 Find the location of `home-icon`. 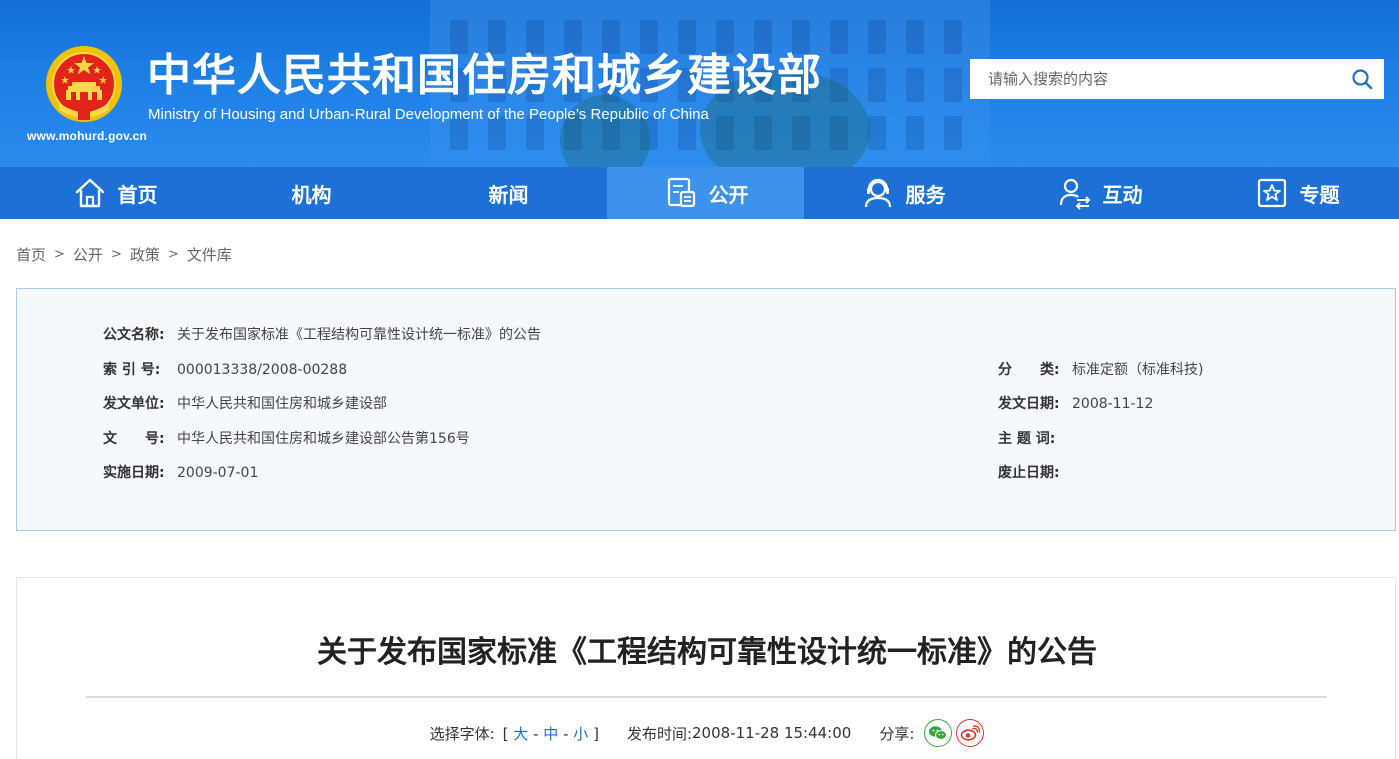

home-icon is located at coordinates (89, 193).